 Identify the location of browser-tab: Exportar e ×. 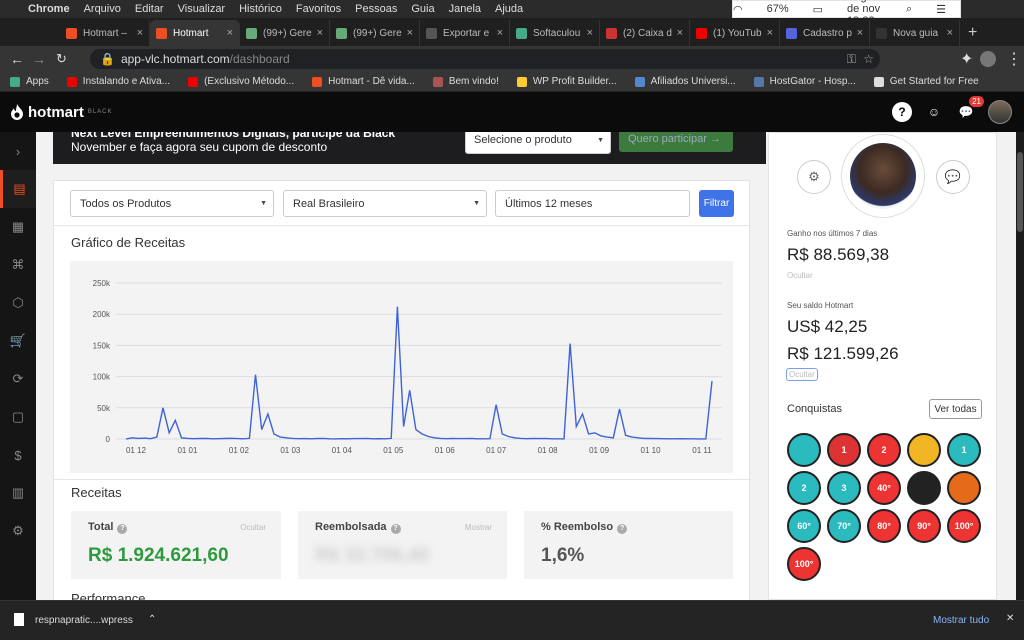
(465, 33).